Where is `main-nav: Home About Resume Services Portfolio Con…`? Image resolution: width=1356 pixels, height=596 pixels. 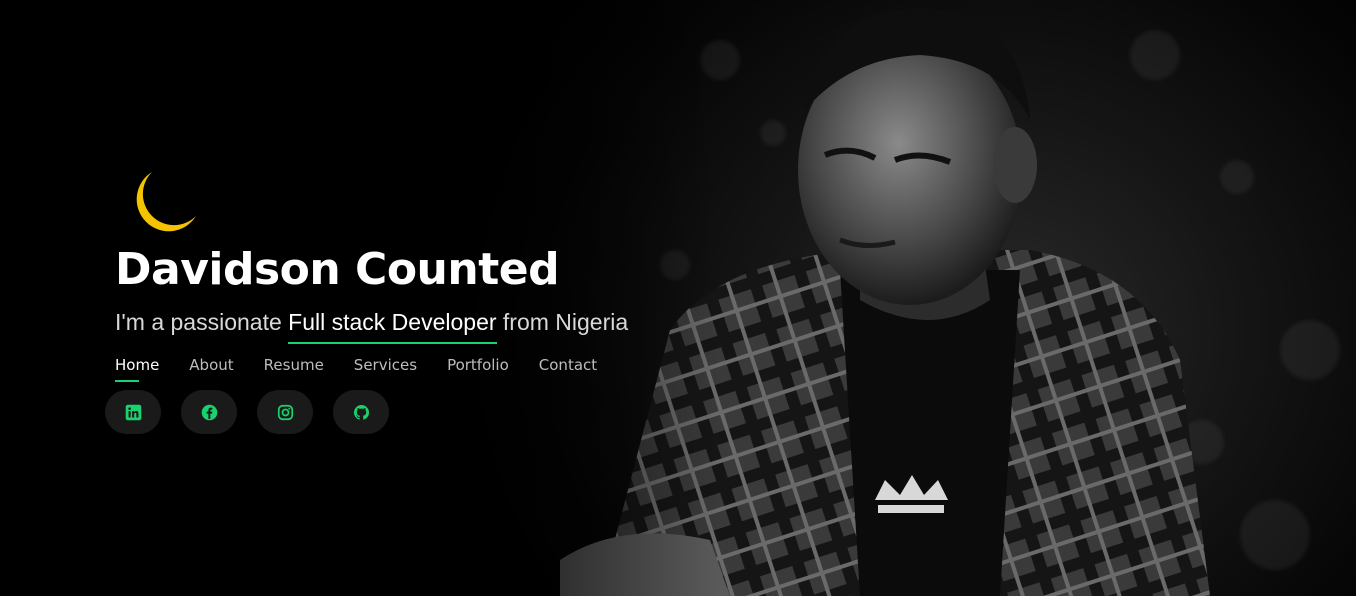
main-nav: Home About Resume Services Portfolio Con… is located at coordinates (356, 369).